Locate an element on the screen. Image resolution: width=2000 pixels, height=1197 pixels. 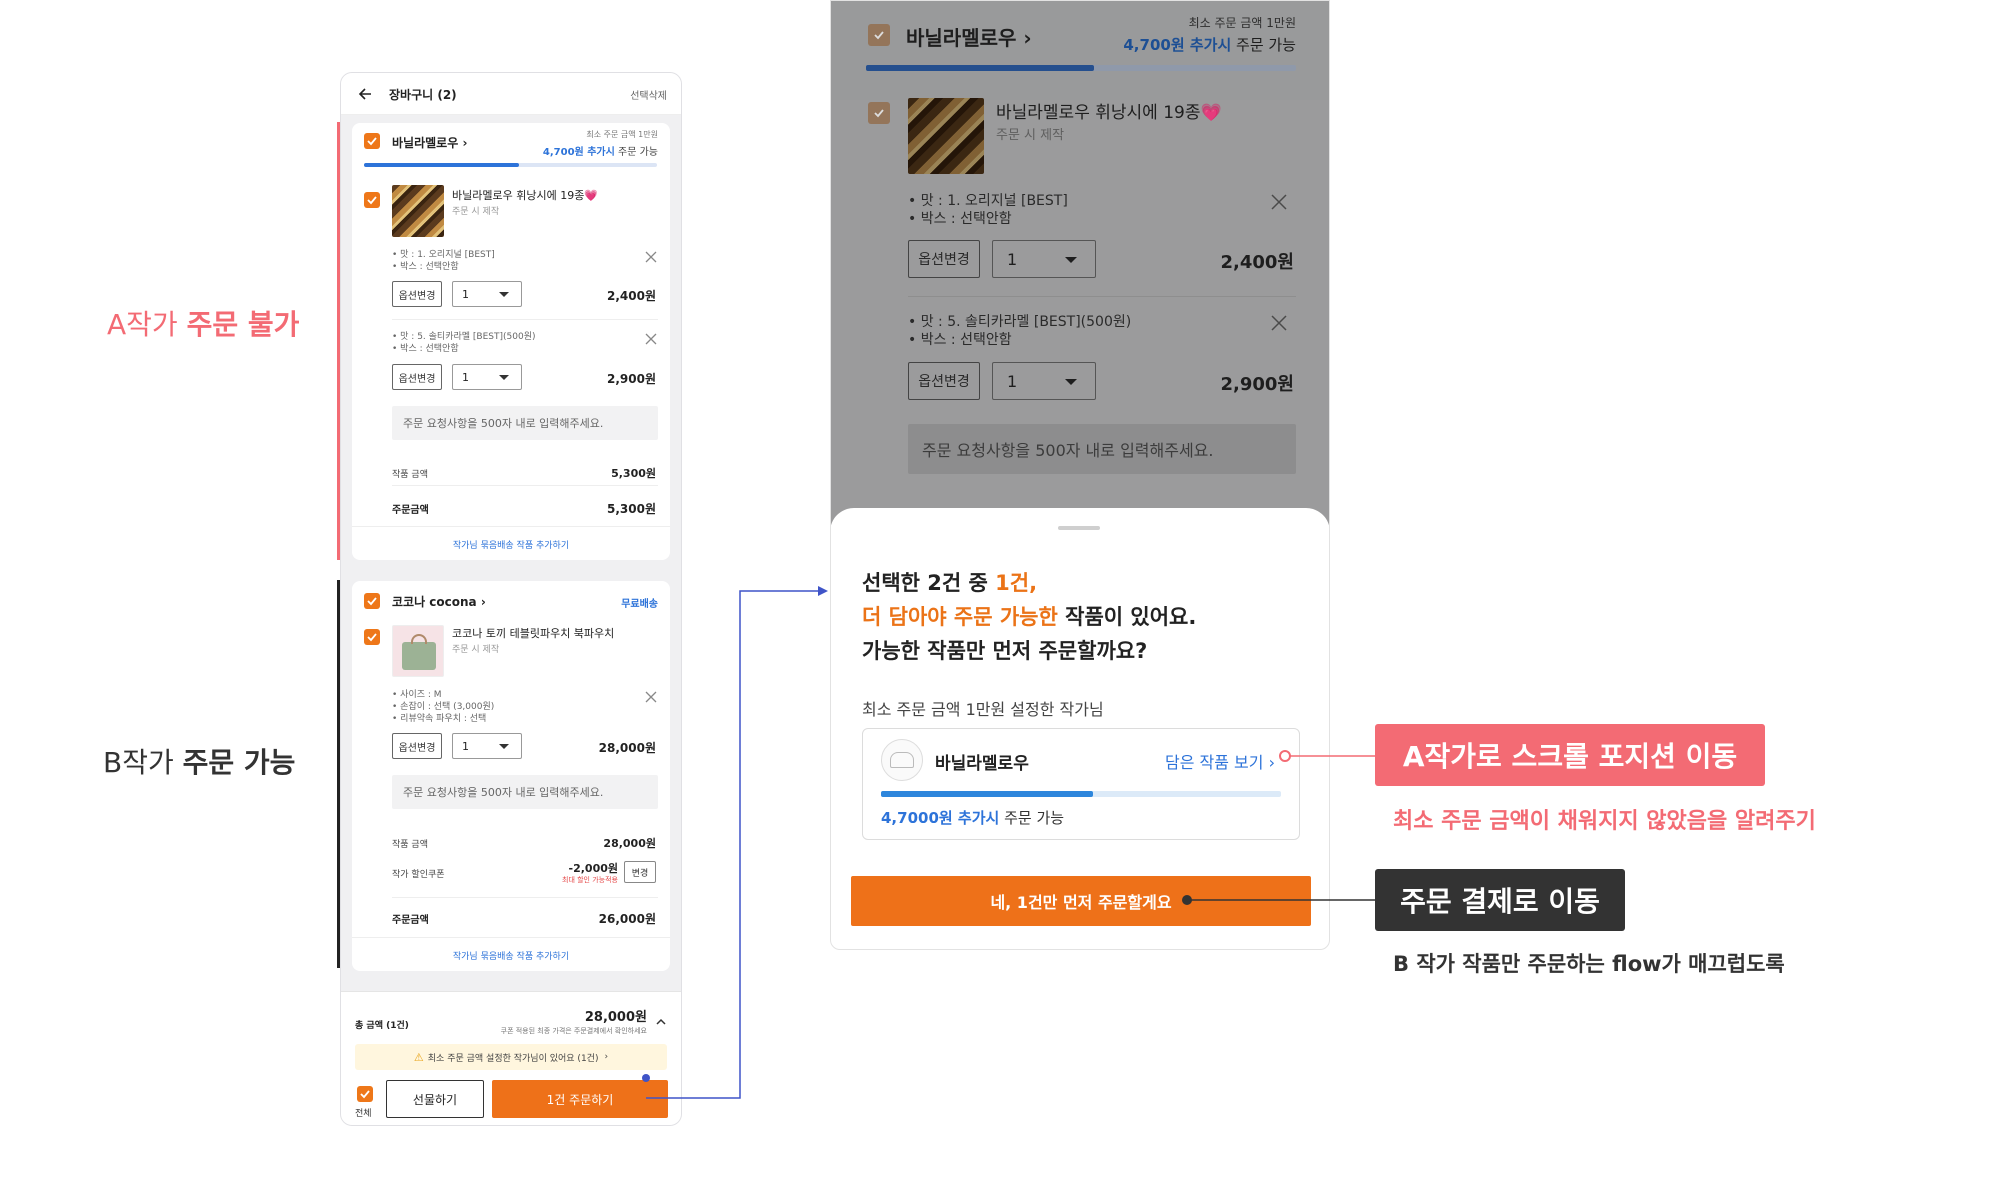
bg-qty: 1 is located at coordinates (1044, 259).